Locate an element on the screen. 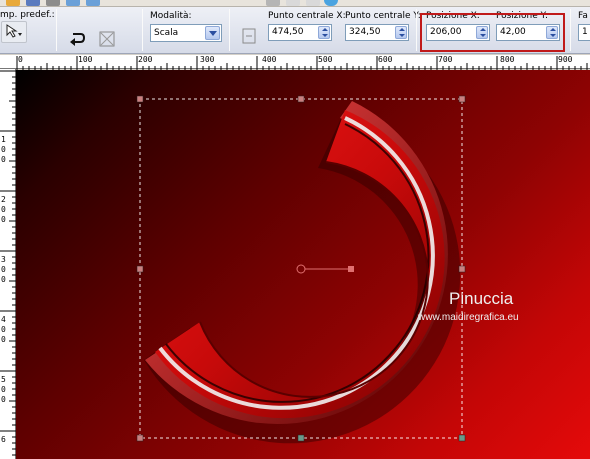  mode-label: Modalità: is located at coordinates (171, 16).